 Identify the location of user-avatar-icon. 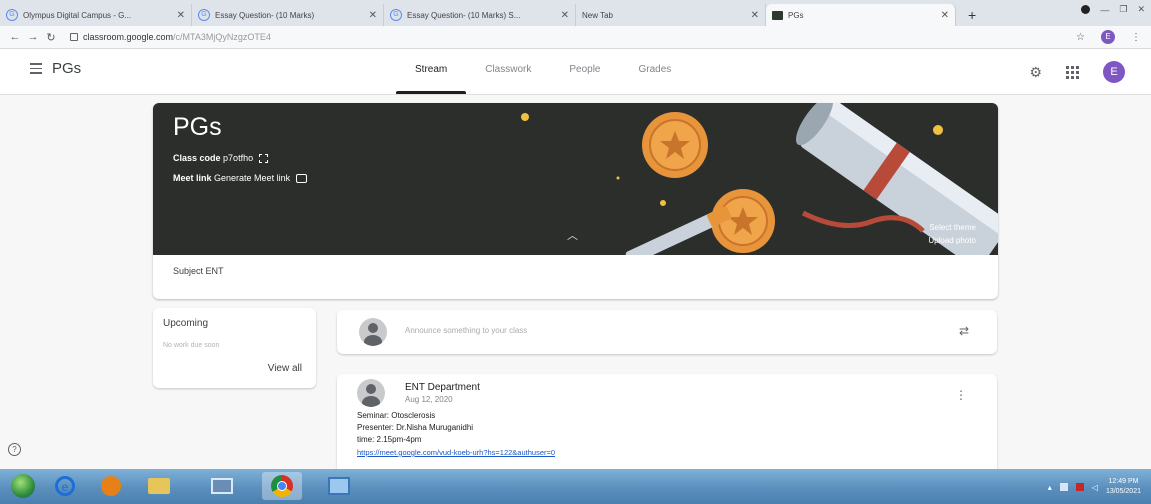
(373, 332).